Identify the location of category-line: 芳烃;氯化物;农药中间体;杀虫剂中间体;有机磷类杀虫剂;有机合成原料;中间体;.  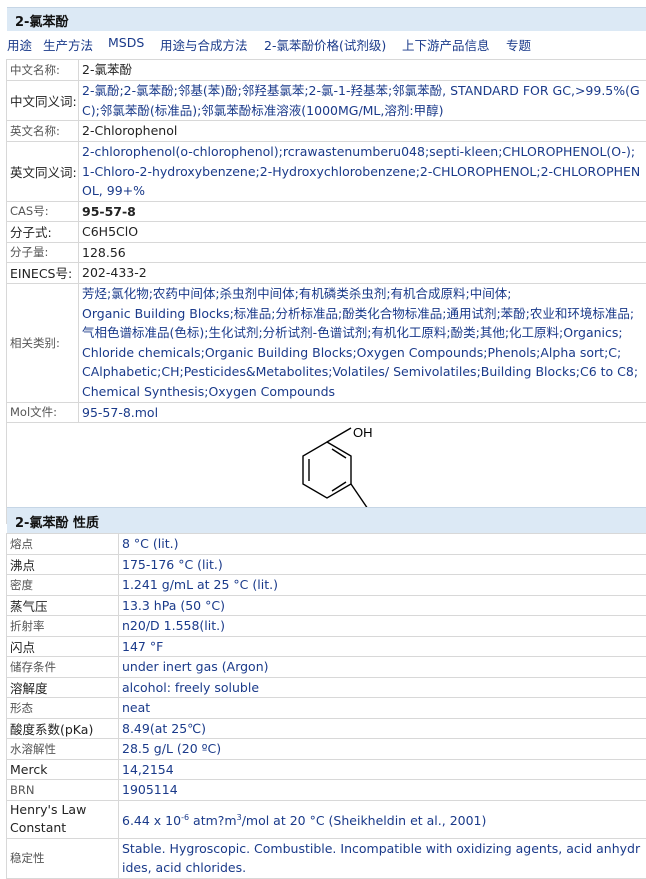
(362, 294).